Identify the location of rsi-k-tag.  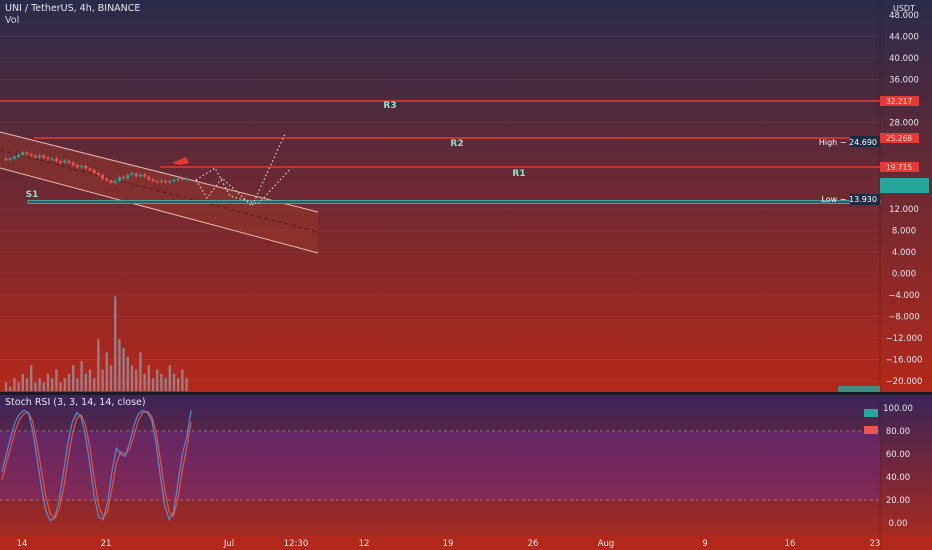
(871, 413).